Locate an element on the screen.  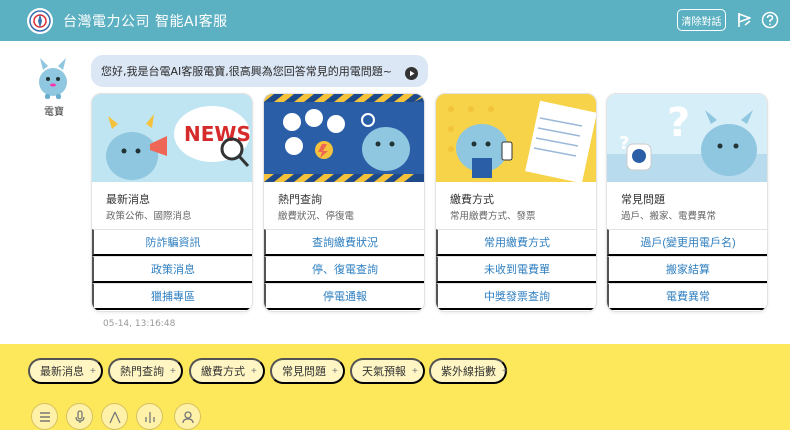
news-banner-image: NEWS is located at coordinates (172, 138).